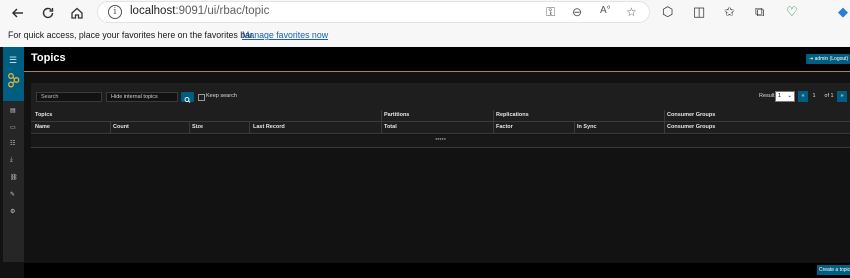 This screenshot has height=278, width=850. What do you see at coordinates (13, 110) in the screenshot?
I see `nodes-icon: ▤` at bounding box center [13, 110].